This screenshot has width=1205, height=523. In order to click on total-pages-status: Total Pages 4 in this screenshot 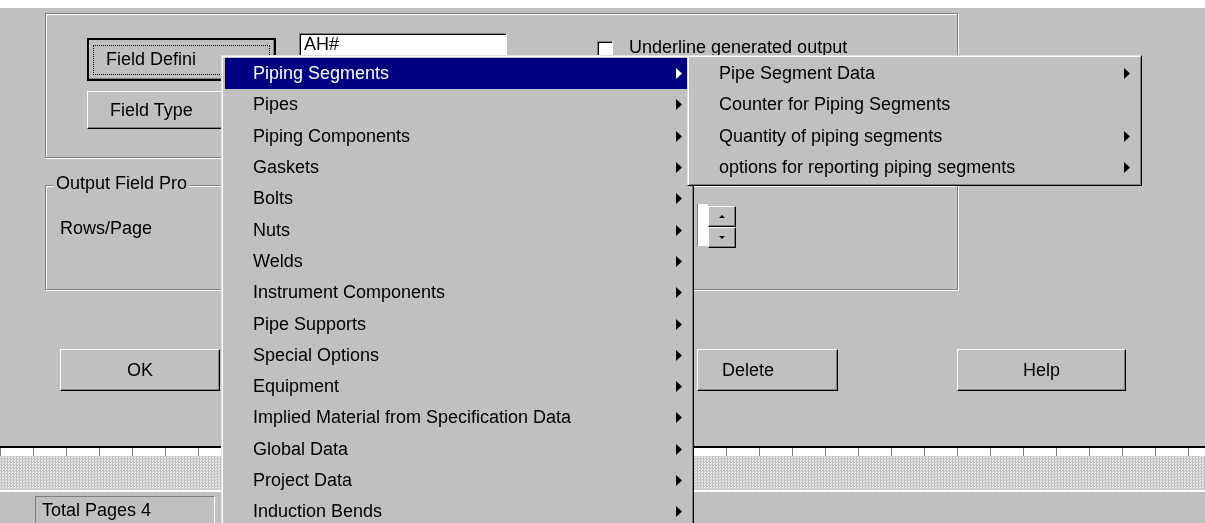, I will do `click(125, 509)`.